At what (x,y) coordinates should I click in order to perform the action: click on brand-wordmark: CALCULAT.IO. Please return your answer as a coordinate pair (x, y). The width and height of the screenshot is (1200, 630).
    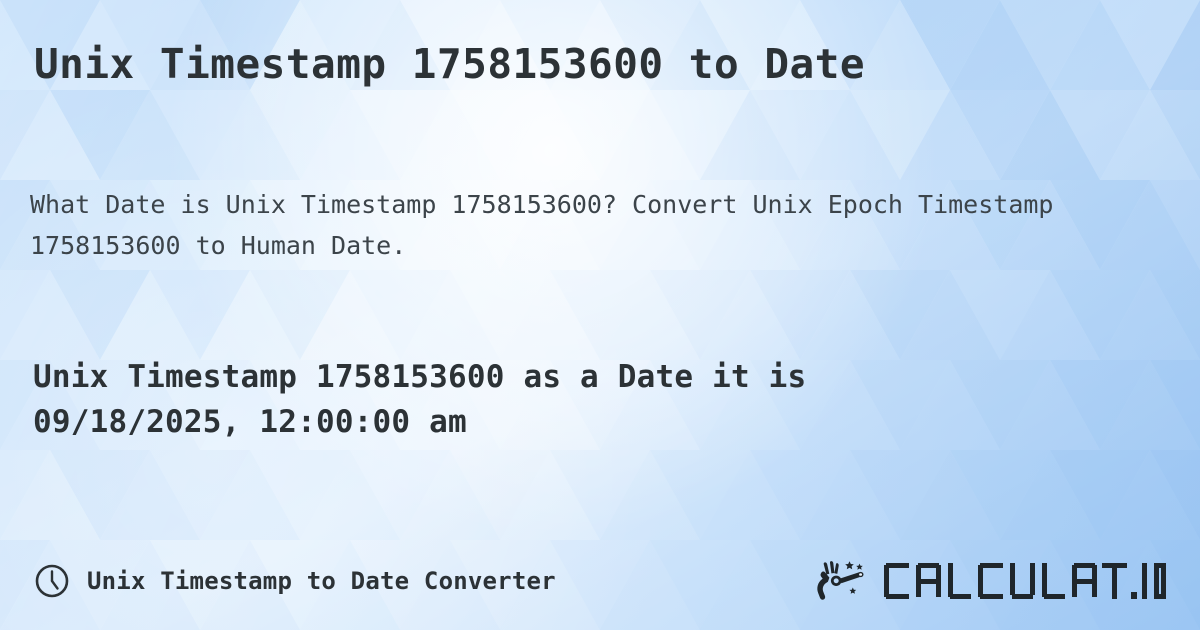
    Looking at the image, I should click on (1025, 581).